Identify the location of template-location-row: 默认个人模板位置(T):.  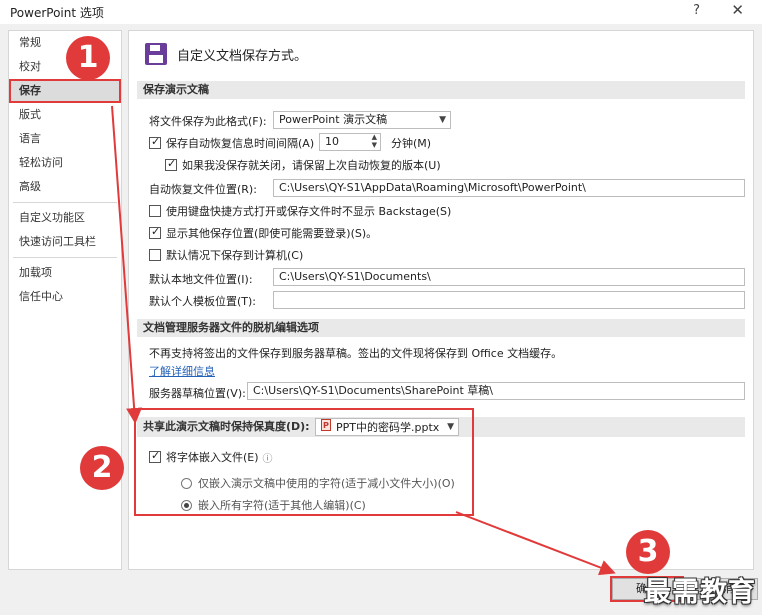
(202, 301).